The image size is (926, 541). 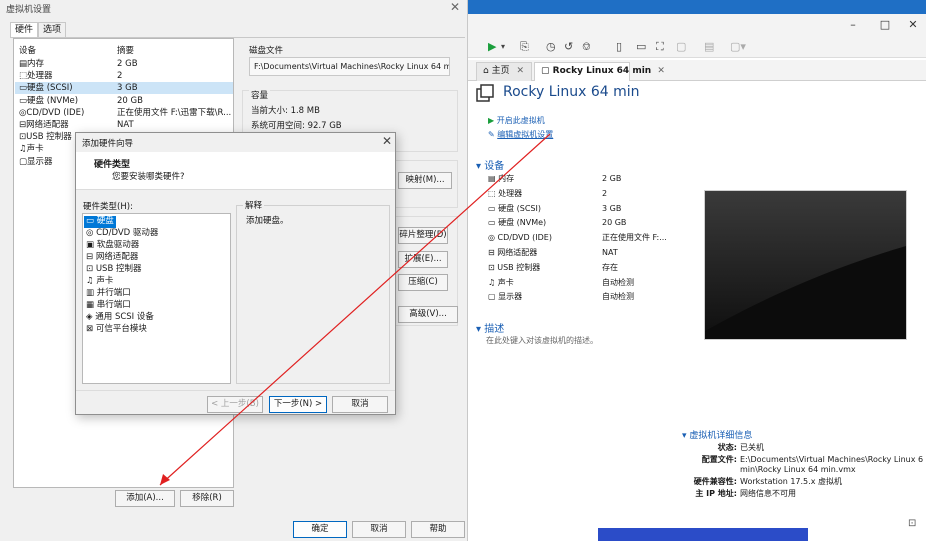 What do you see at coordinates (583, 178) in the screenshot?
I see `device-row: ▤ 内存 2 GB` at bounding box center [583, 178].